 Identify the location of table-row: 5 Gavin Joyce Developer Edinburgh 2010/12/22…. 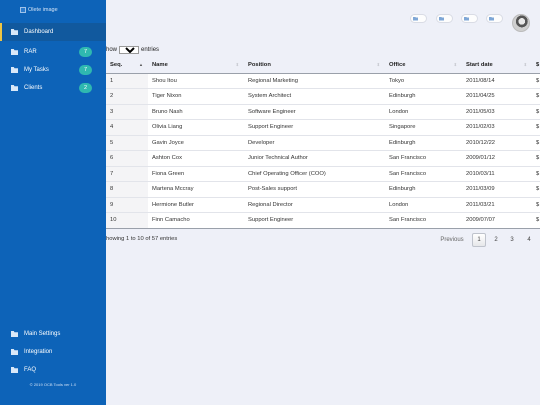
(323, 143).